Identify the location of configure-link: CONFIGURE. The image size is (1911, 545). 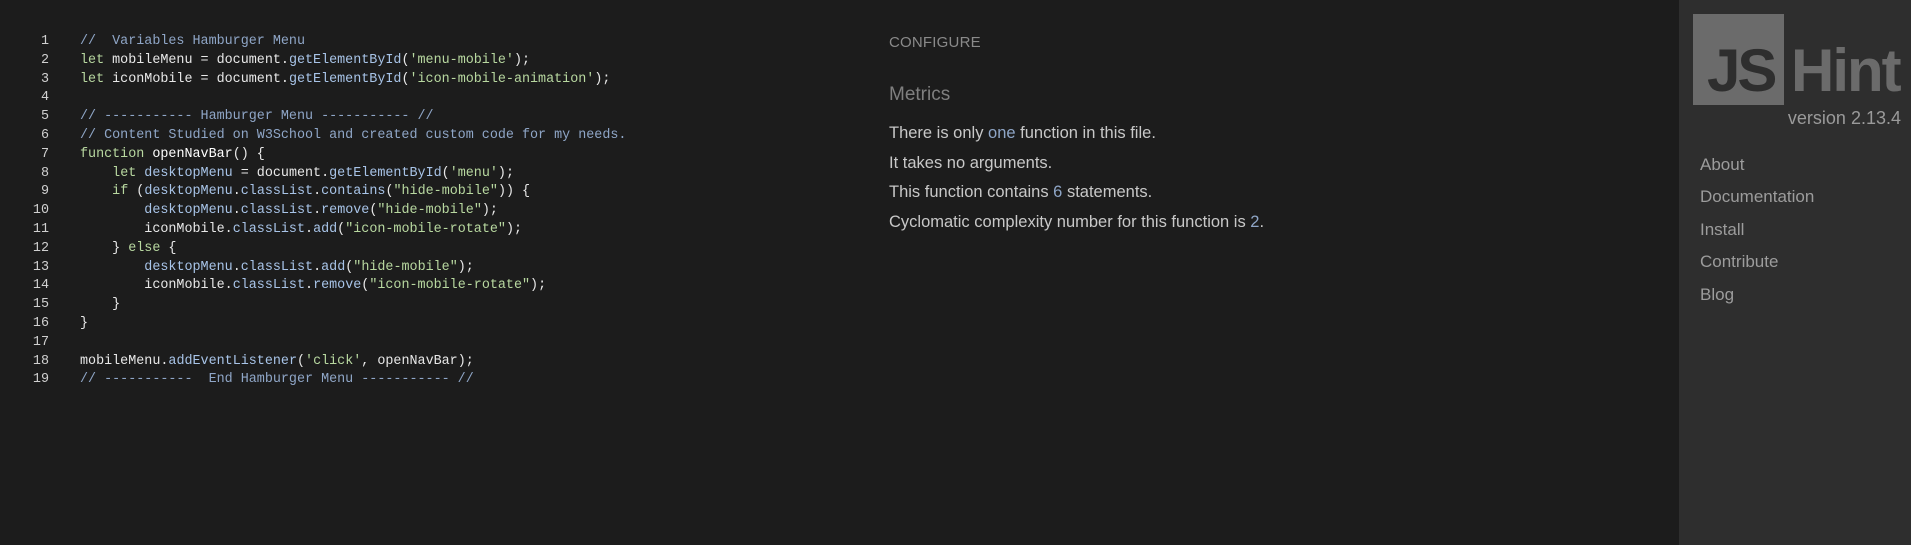
(935, 42).